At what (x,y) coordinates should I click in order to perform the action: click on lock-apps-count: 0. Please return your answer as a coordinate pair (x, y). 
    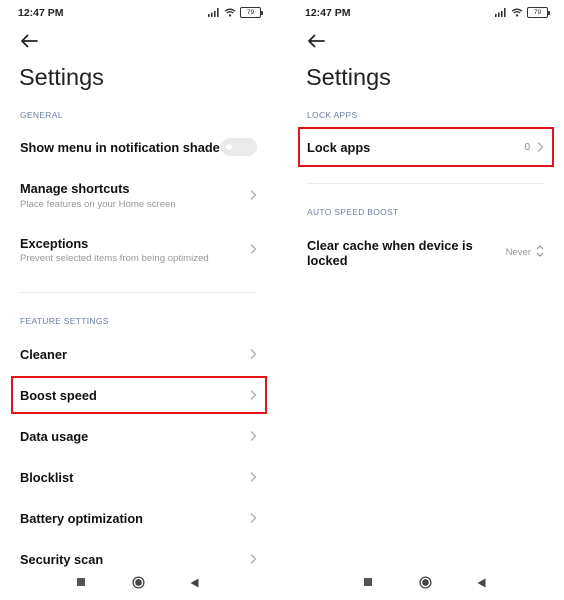
    Looking at the image, I should click on (527, 147).